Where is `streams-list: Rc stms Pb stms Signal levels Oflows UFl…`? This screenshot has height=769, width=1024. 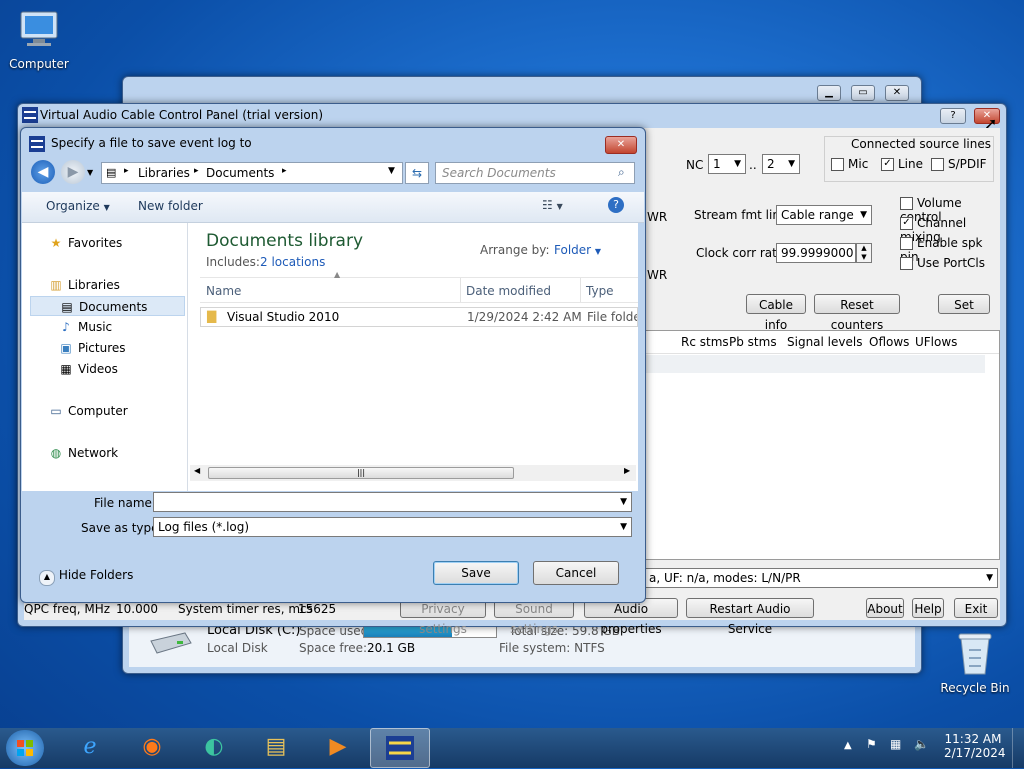
streams-list: Rc stms Pb stms Signal levels Oflows UFl… is located at coordinates (802, 445).